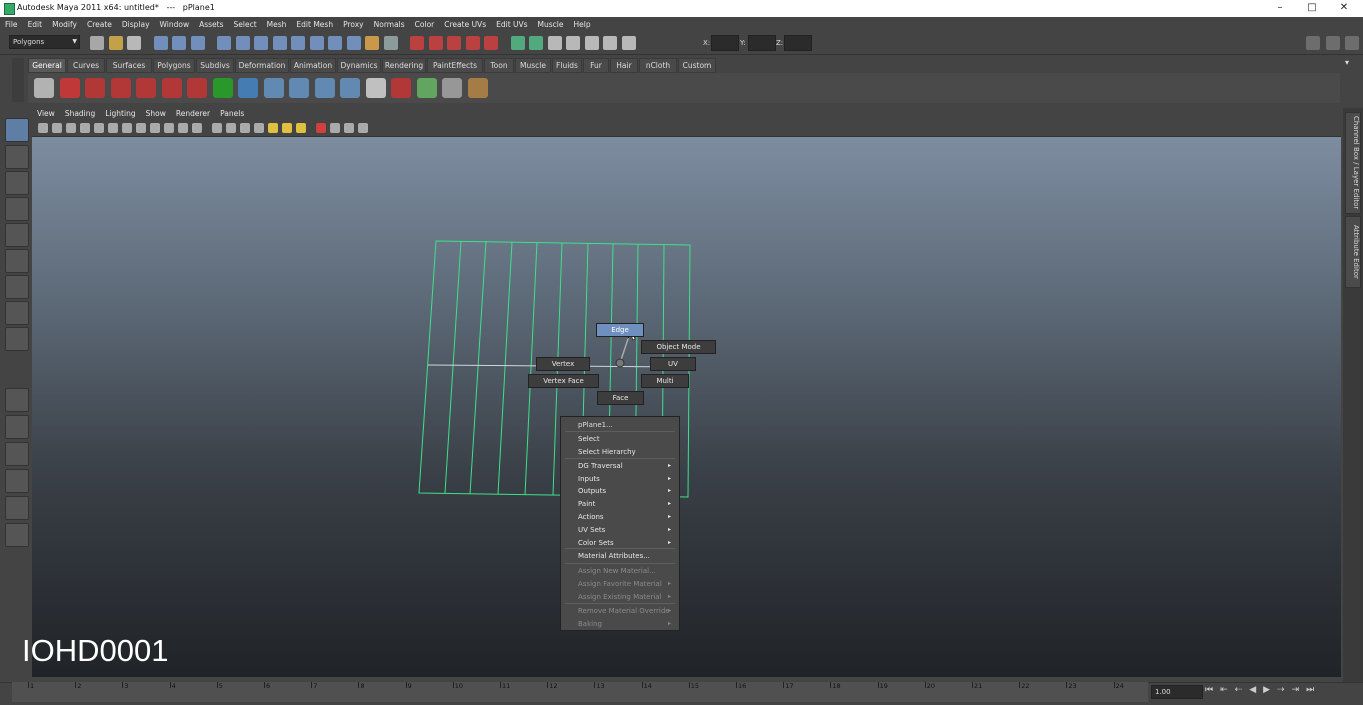  What do you see at coordinates (1313, 43) in the screenshot?
I see `layout-icon` at bounding box center [1313, 43].